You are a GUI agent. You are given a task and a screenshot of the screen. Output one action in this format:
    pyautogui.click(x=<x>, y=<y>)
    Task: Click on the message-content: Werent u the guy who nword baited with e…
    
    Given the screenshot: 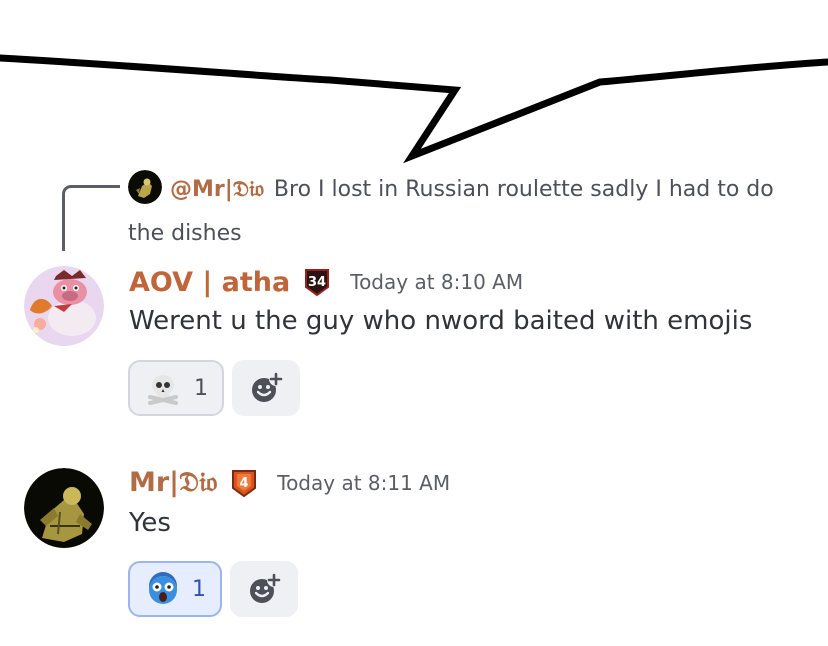 What is the action you would take?
    pyautogui.click(x=441, y=321)
    